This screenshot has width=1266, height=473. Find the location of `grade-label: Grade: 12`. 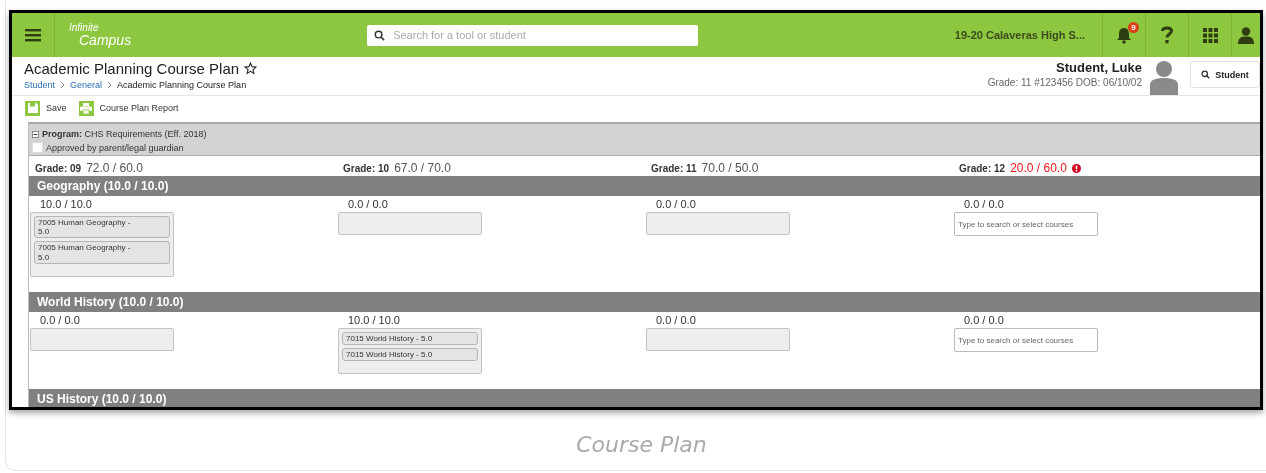

grade-label: Grade: 12 is located at coordinates (982, 168).